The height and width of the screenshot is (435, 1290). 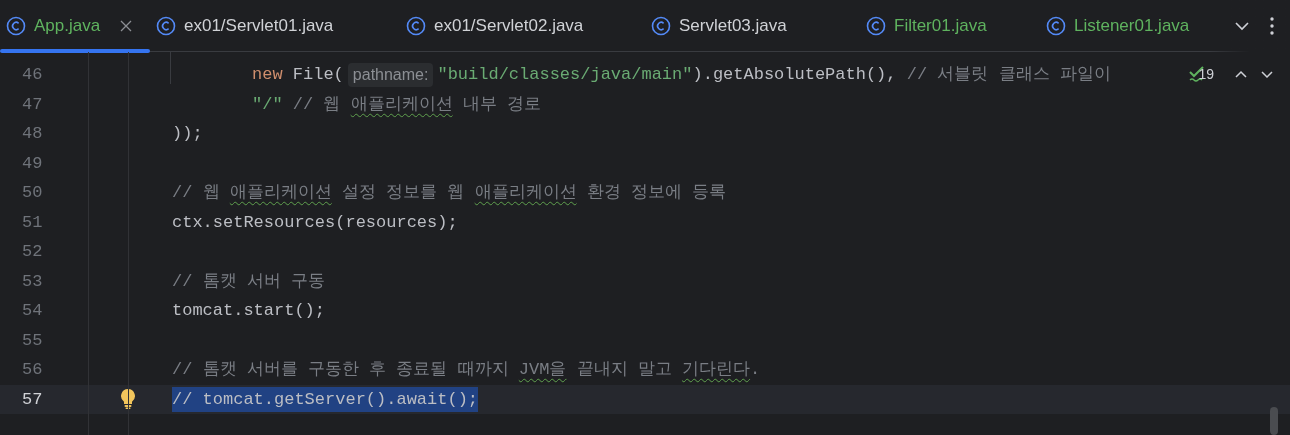 What do you see at coordinates (449, 193) in the screenshot?
I see `code-line: // 웹 애플리케이션 설정 정보를 웹 애플리케이션 환경 정보에 등록` at bounding box center [449, 193].